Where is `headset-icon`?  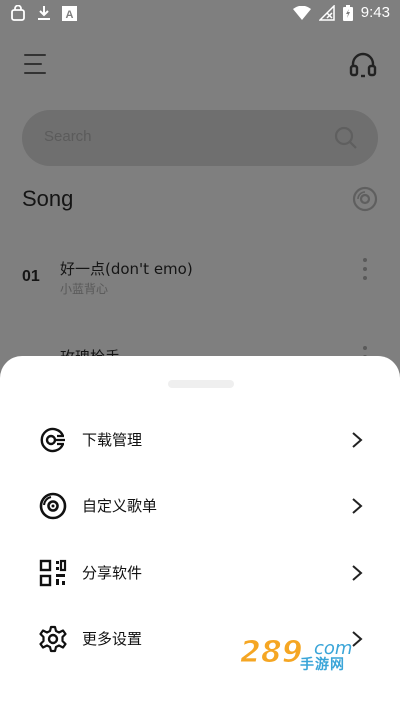 headset-icon is located at coordinates (363, 65).